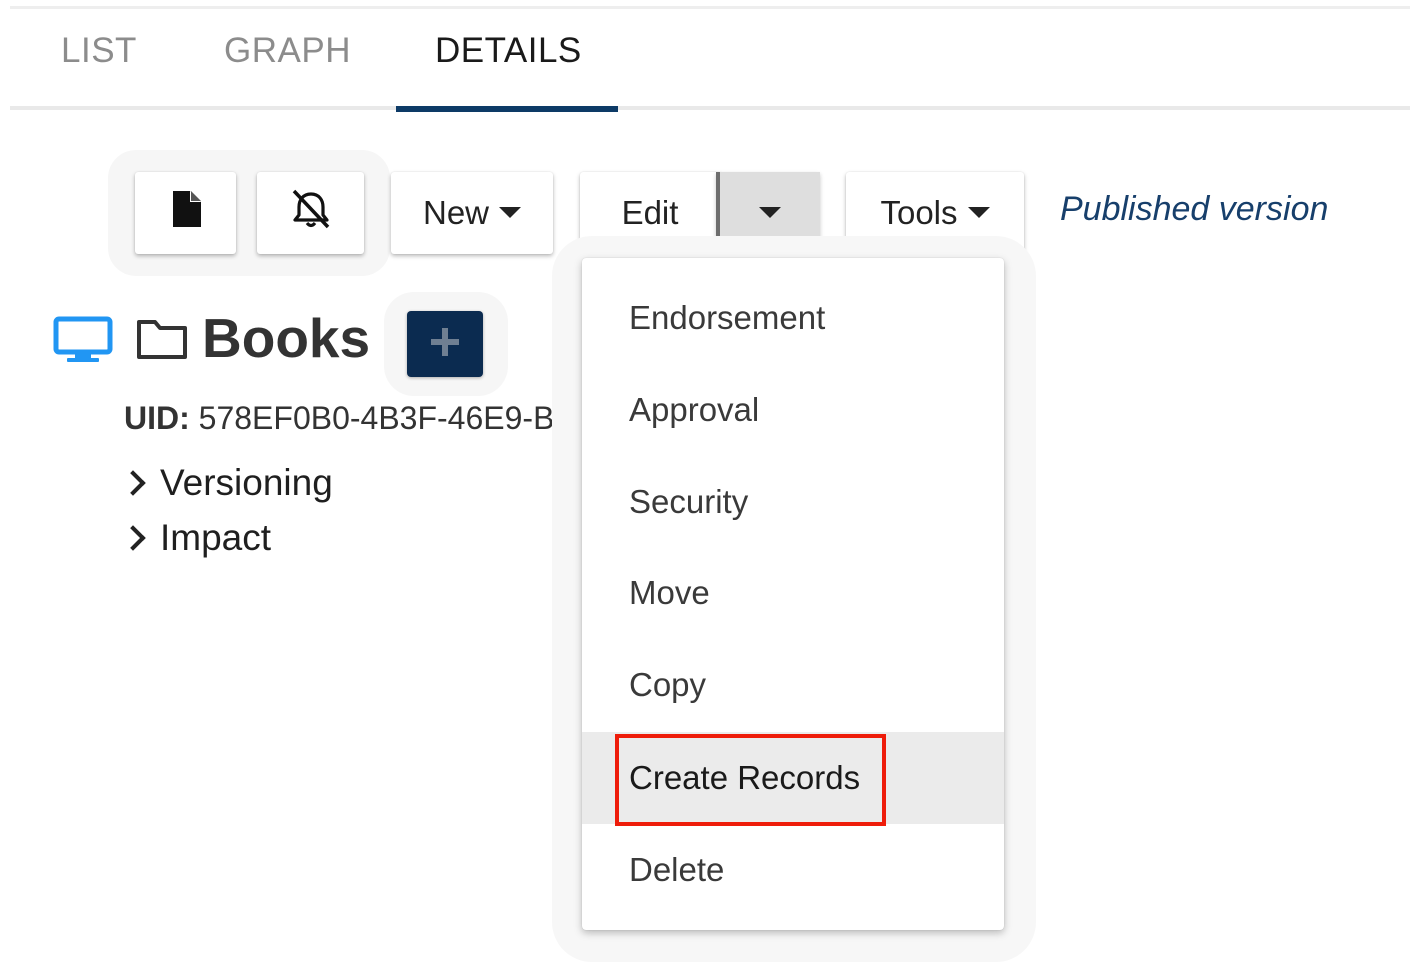 This screenshot has width=1418, height=964. What do you see at coordinates (793, 502) in the screenshot?
I see `menu-item-security: Security` at bounding box center [793, 502].